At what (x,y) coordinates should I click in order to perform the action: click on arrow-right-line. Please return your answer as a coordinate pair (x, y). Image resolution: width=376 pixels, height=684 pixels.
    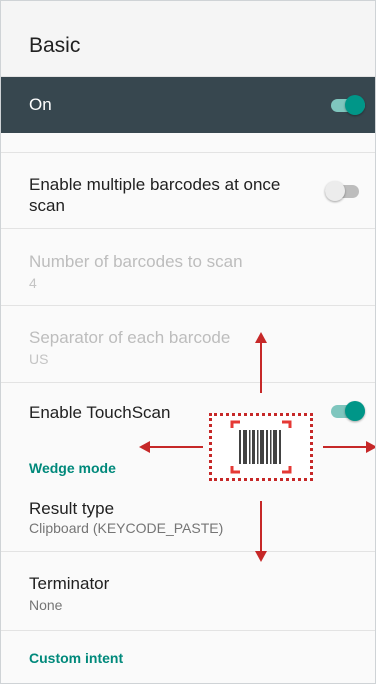
    Looking at the image, I should click on (345, 447).